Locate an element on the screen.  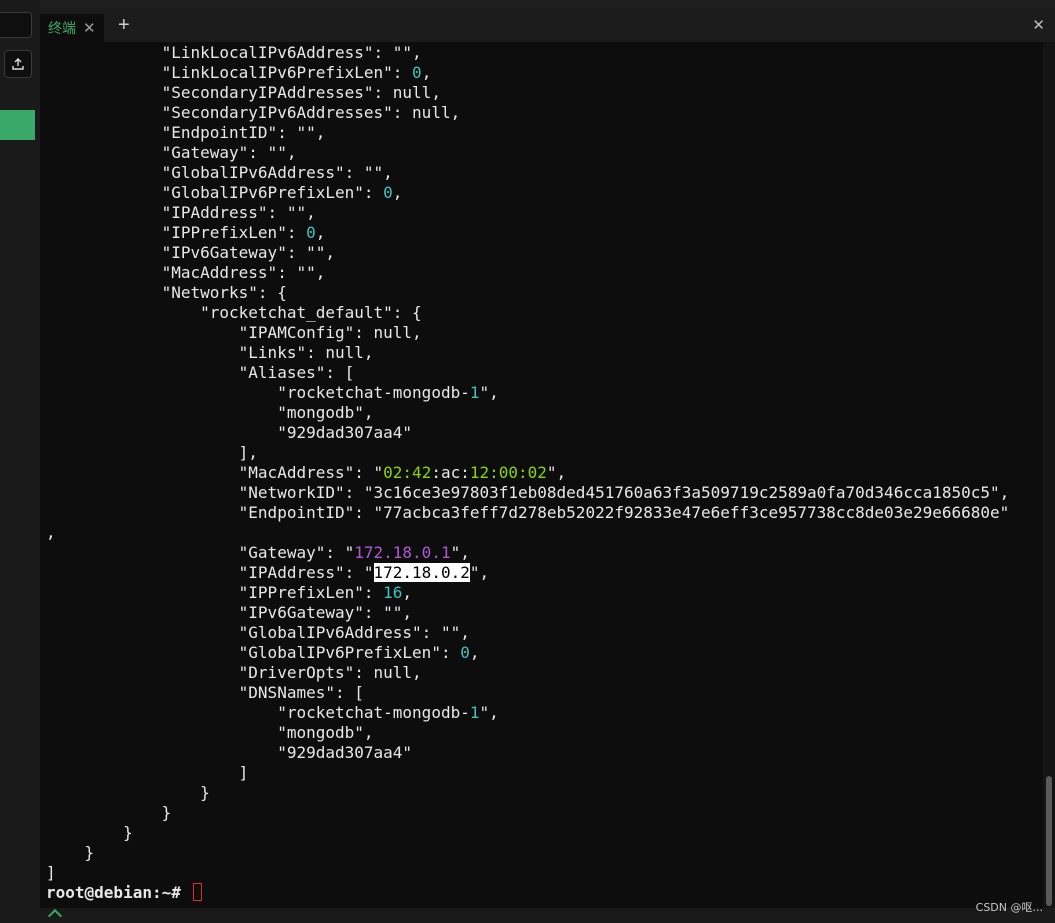
terminal-token: 02:42 is located at coordinates (407, 472).